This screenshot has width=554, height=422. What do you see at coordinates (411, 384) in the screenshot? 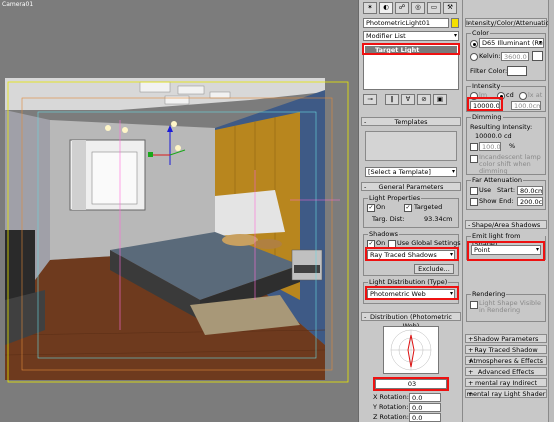
I see `highlight-web-file` at bounding box center [411, 384].